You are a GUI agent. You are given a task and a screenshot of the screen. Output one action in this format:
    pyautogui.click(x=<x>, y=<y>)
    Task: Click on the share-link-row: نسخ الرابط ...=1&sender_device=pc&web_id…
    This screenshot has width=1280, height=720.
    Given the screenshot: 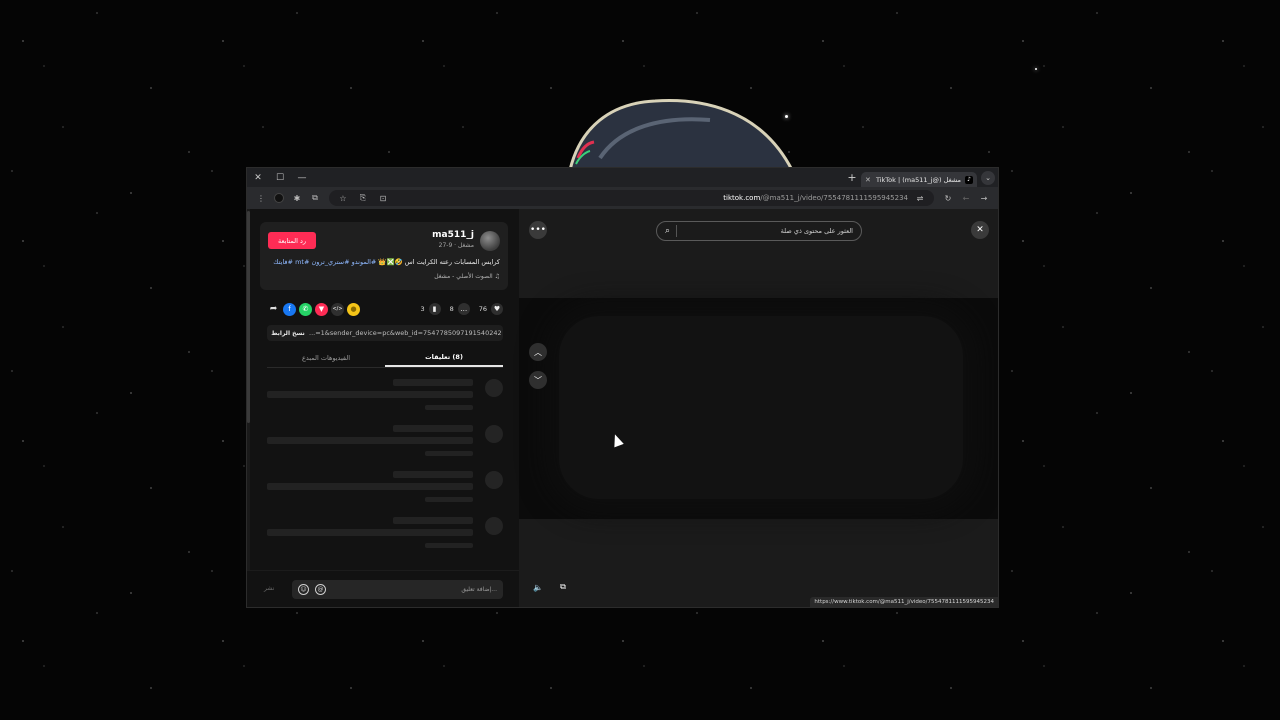 What is the action you would take?
    pyautogui.click(x=385, y=333)
    